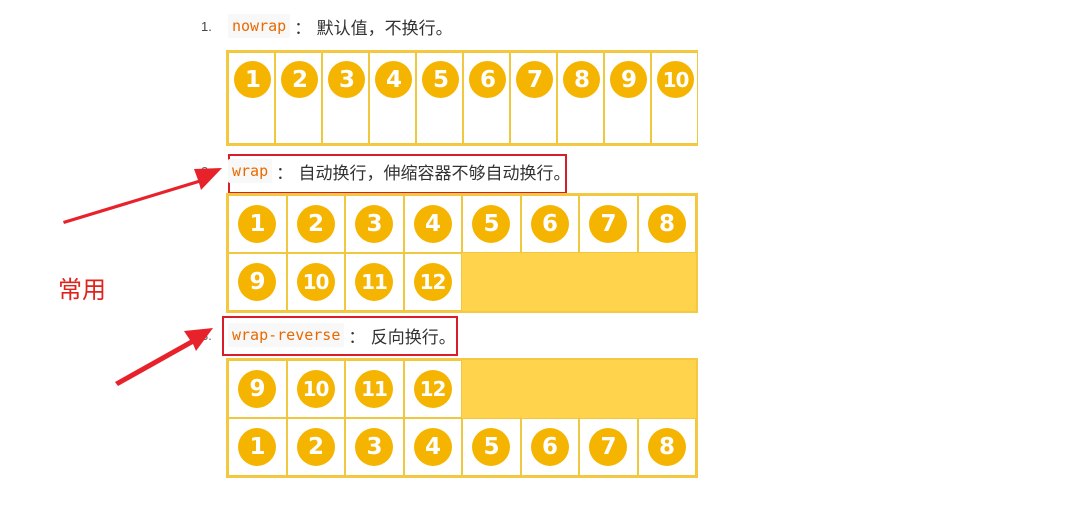 The image size is (1071, 517). Describe the element at coordinates (142, 196) in the screenshot. I see `arrow-to-wrap` at that location.